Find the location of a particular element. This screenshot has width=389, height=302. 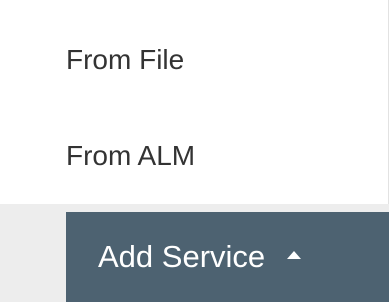

menu-item-label: From ALM is located at coordinates (131, 155).